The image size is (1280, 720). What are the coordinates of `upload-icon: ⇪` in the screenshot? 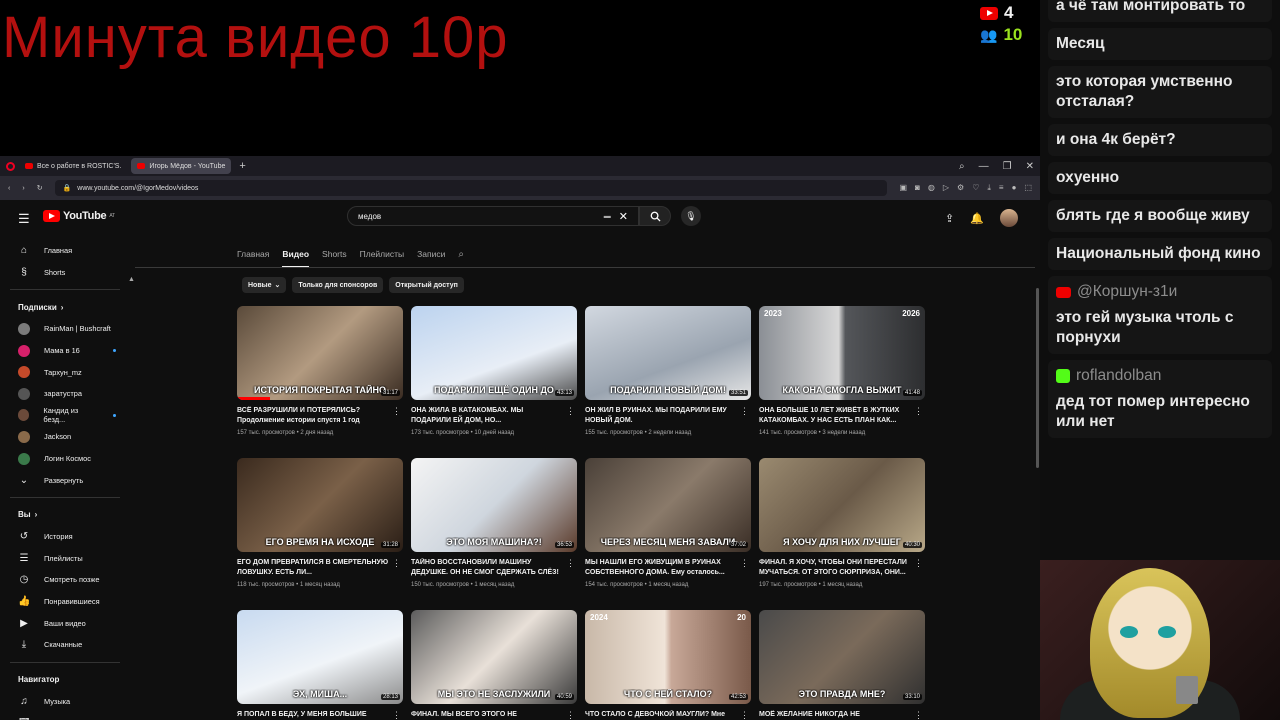 It's located at (949, 218).